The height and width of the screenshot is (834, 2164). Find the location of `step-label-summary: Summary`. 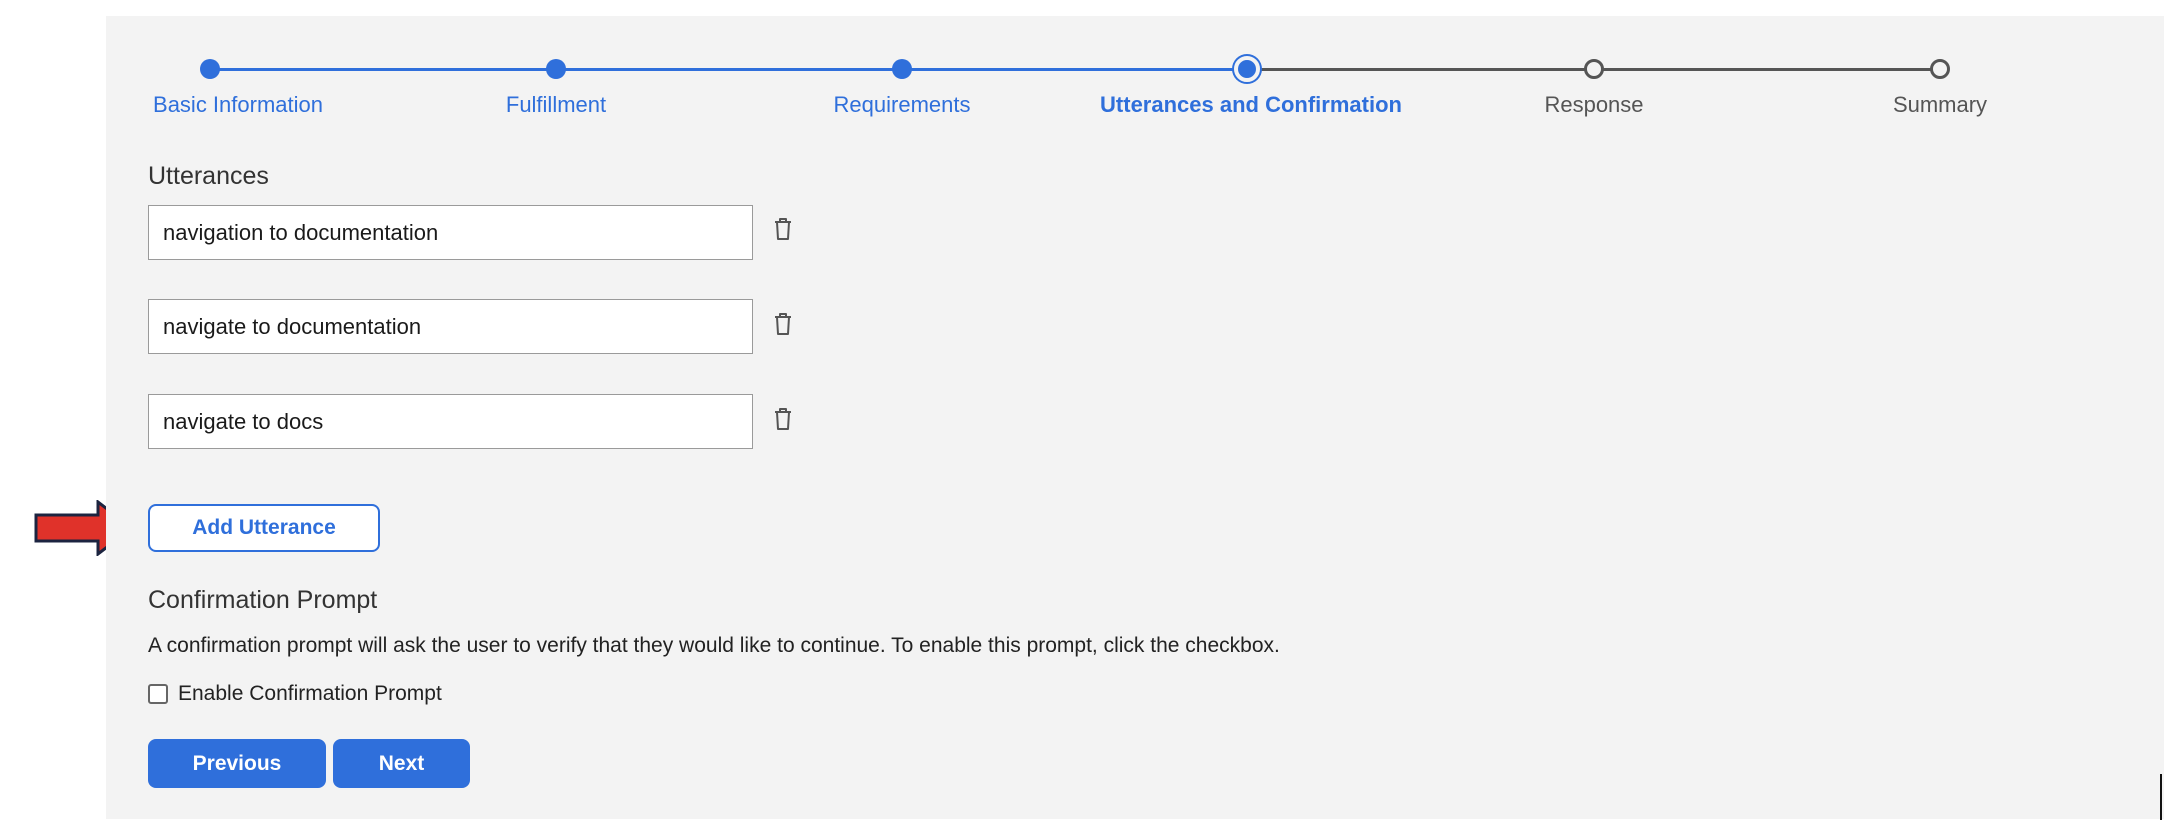

step-label-summary: Summary is located at coordinates (1940, 104).